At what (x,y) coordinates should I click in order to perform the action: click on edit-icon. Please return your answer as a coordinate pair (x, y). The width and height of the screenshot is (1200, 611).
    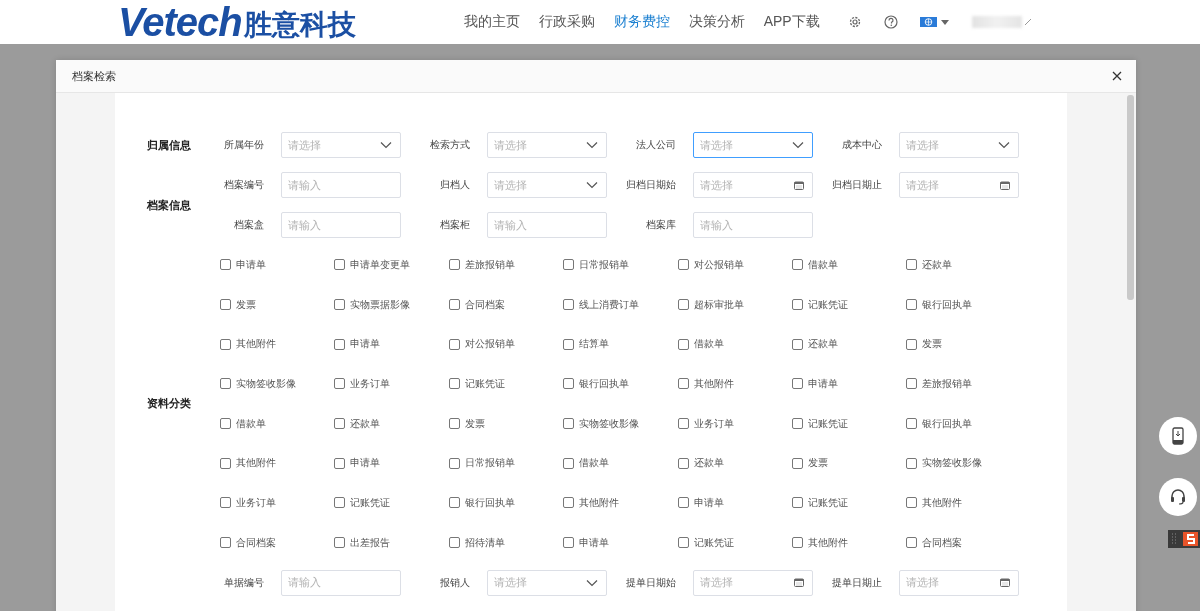
    Looking at the image, I should click on (1027, 22).